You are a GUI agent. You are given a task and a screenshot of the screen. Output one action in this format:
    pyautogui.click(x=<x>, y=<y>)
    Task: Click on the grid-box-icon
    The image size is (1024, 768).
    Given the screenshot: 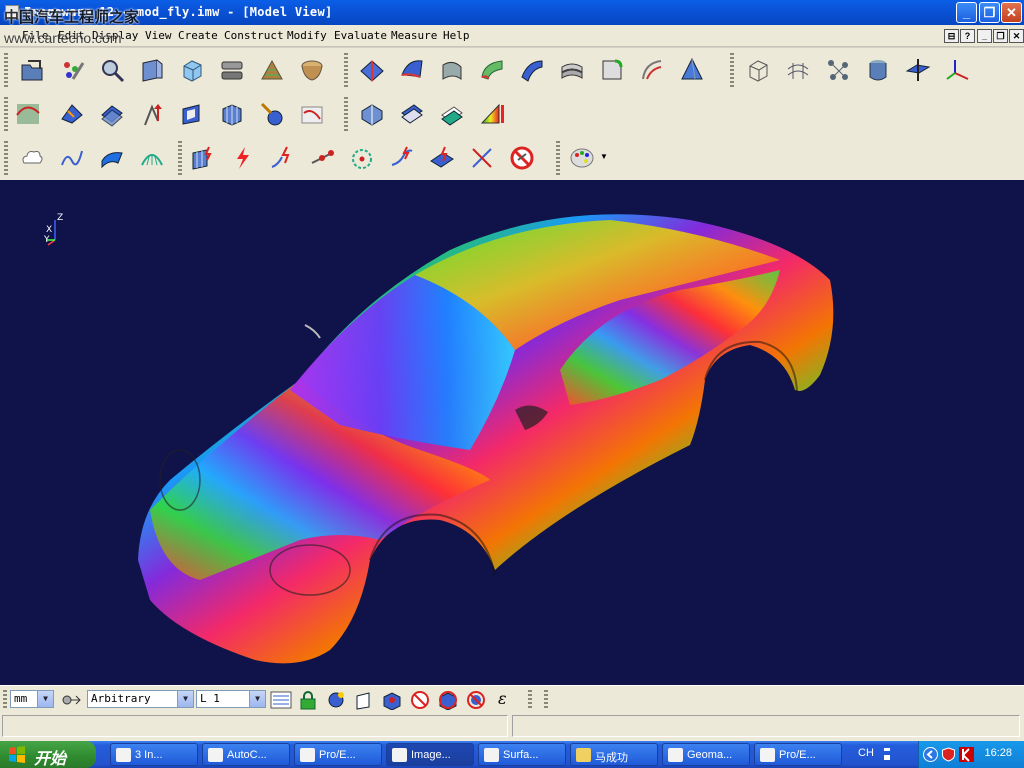 What is the action you would take?
    pyautogui.click(x=231, y=113)
    